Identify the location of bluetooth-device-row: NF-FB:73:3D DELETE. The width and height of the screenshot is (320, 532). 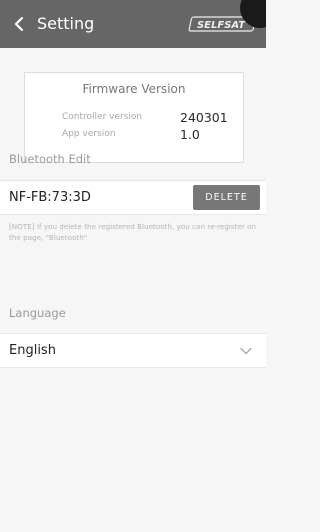
(133, 197).